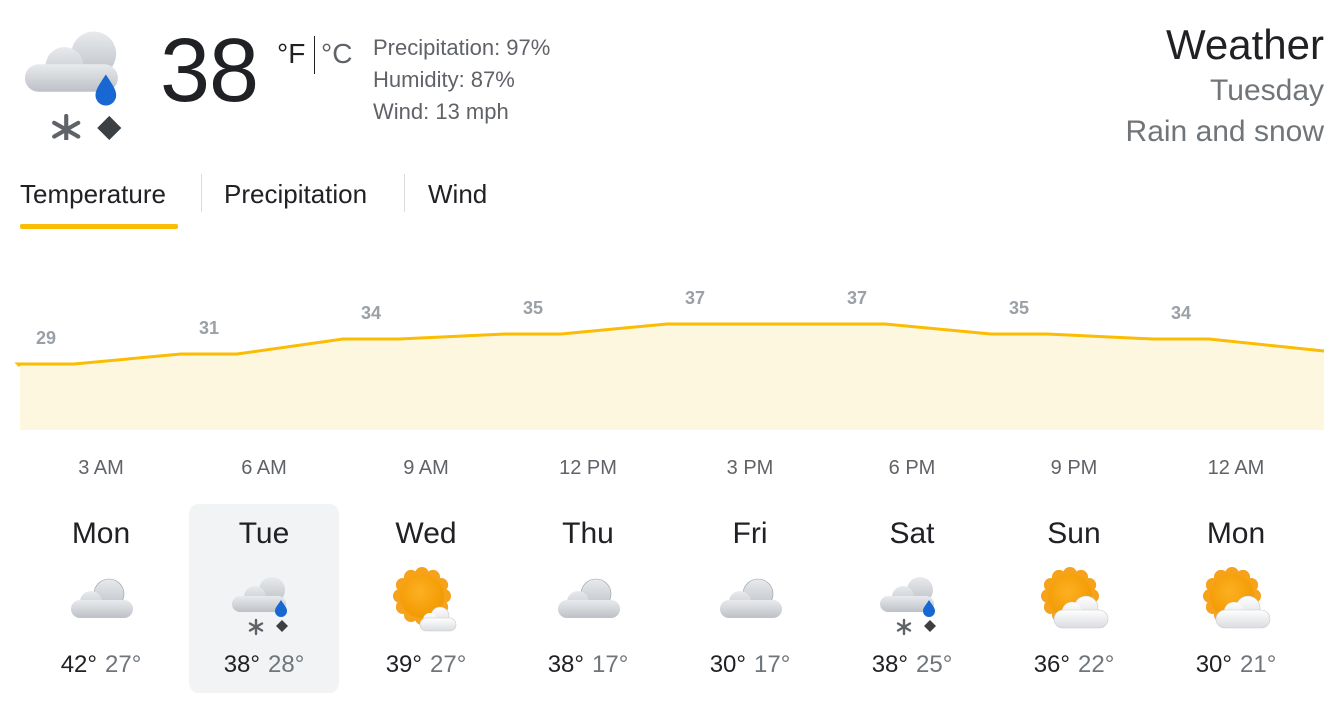 This screenshot has height=726, width=1344. What do you see at coordinates (101, 468) in the screenshot?
I see `time-label: 3 AM` at bounding box center [101, 468].